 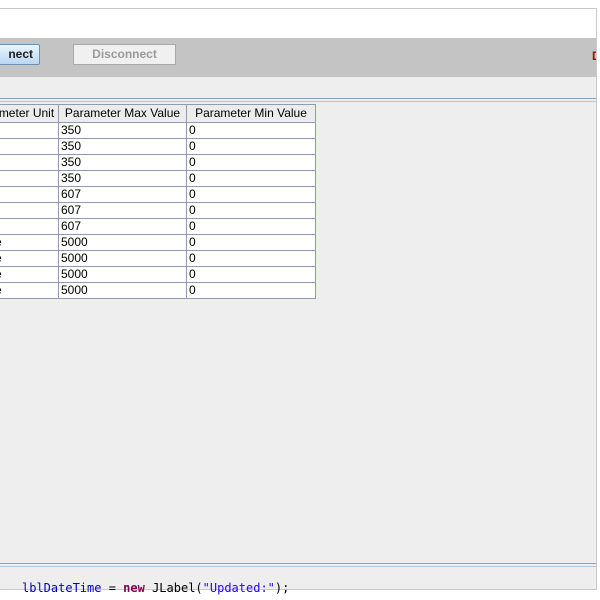 What do you see at coordinates (122, 113) in the screenshot?
I see `column-header-max: Parameter Max Value` at bounding box center [122, 113].